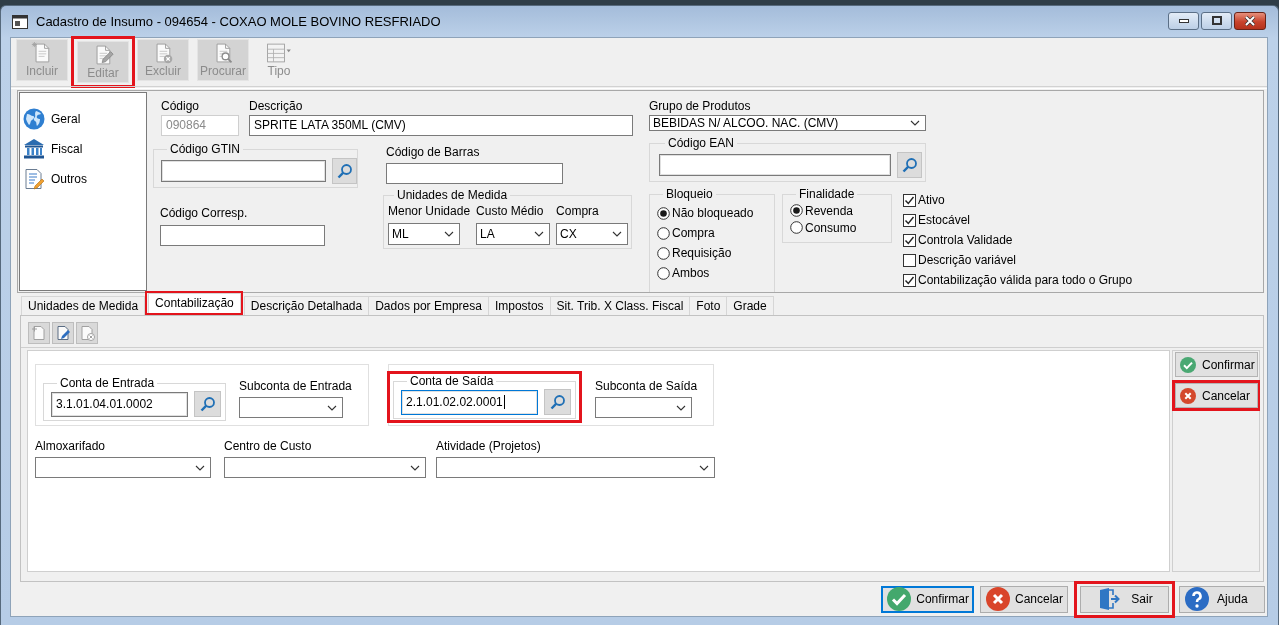  I want to click on sidebar-item: Fiscal, so click(83, 149).